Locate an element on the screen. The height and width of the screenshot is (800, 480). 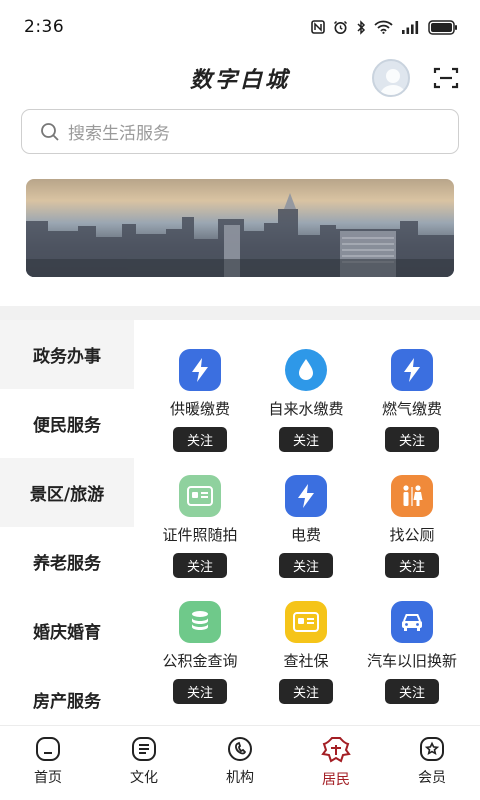
avatar is located at coordinates (391, 78).